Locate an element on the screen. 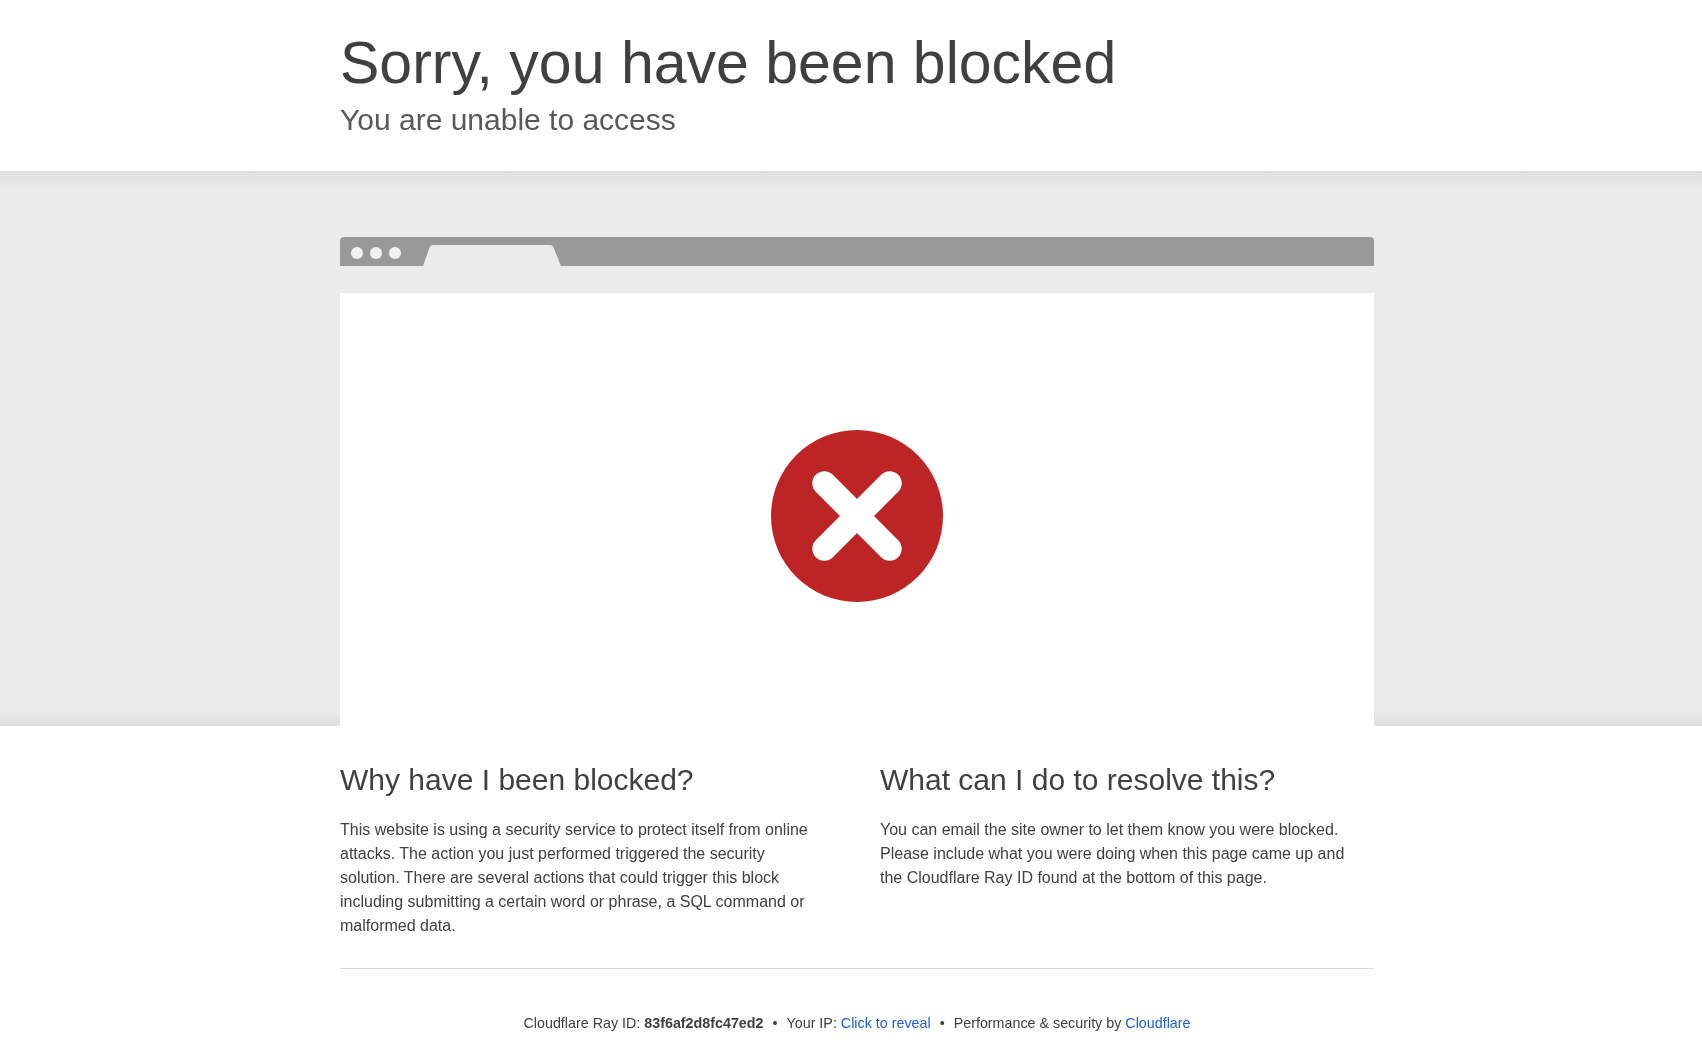 Image resolution: width=1702 pixels, height=1056 pixels. footer-link: Cloudflare is located at coordinates (1158, 1023).